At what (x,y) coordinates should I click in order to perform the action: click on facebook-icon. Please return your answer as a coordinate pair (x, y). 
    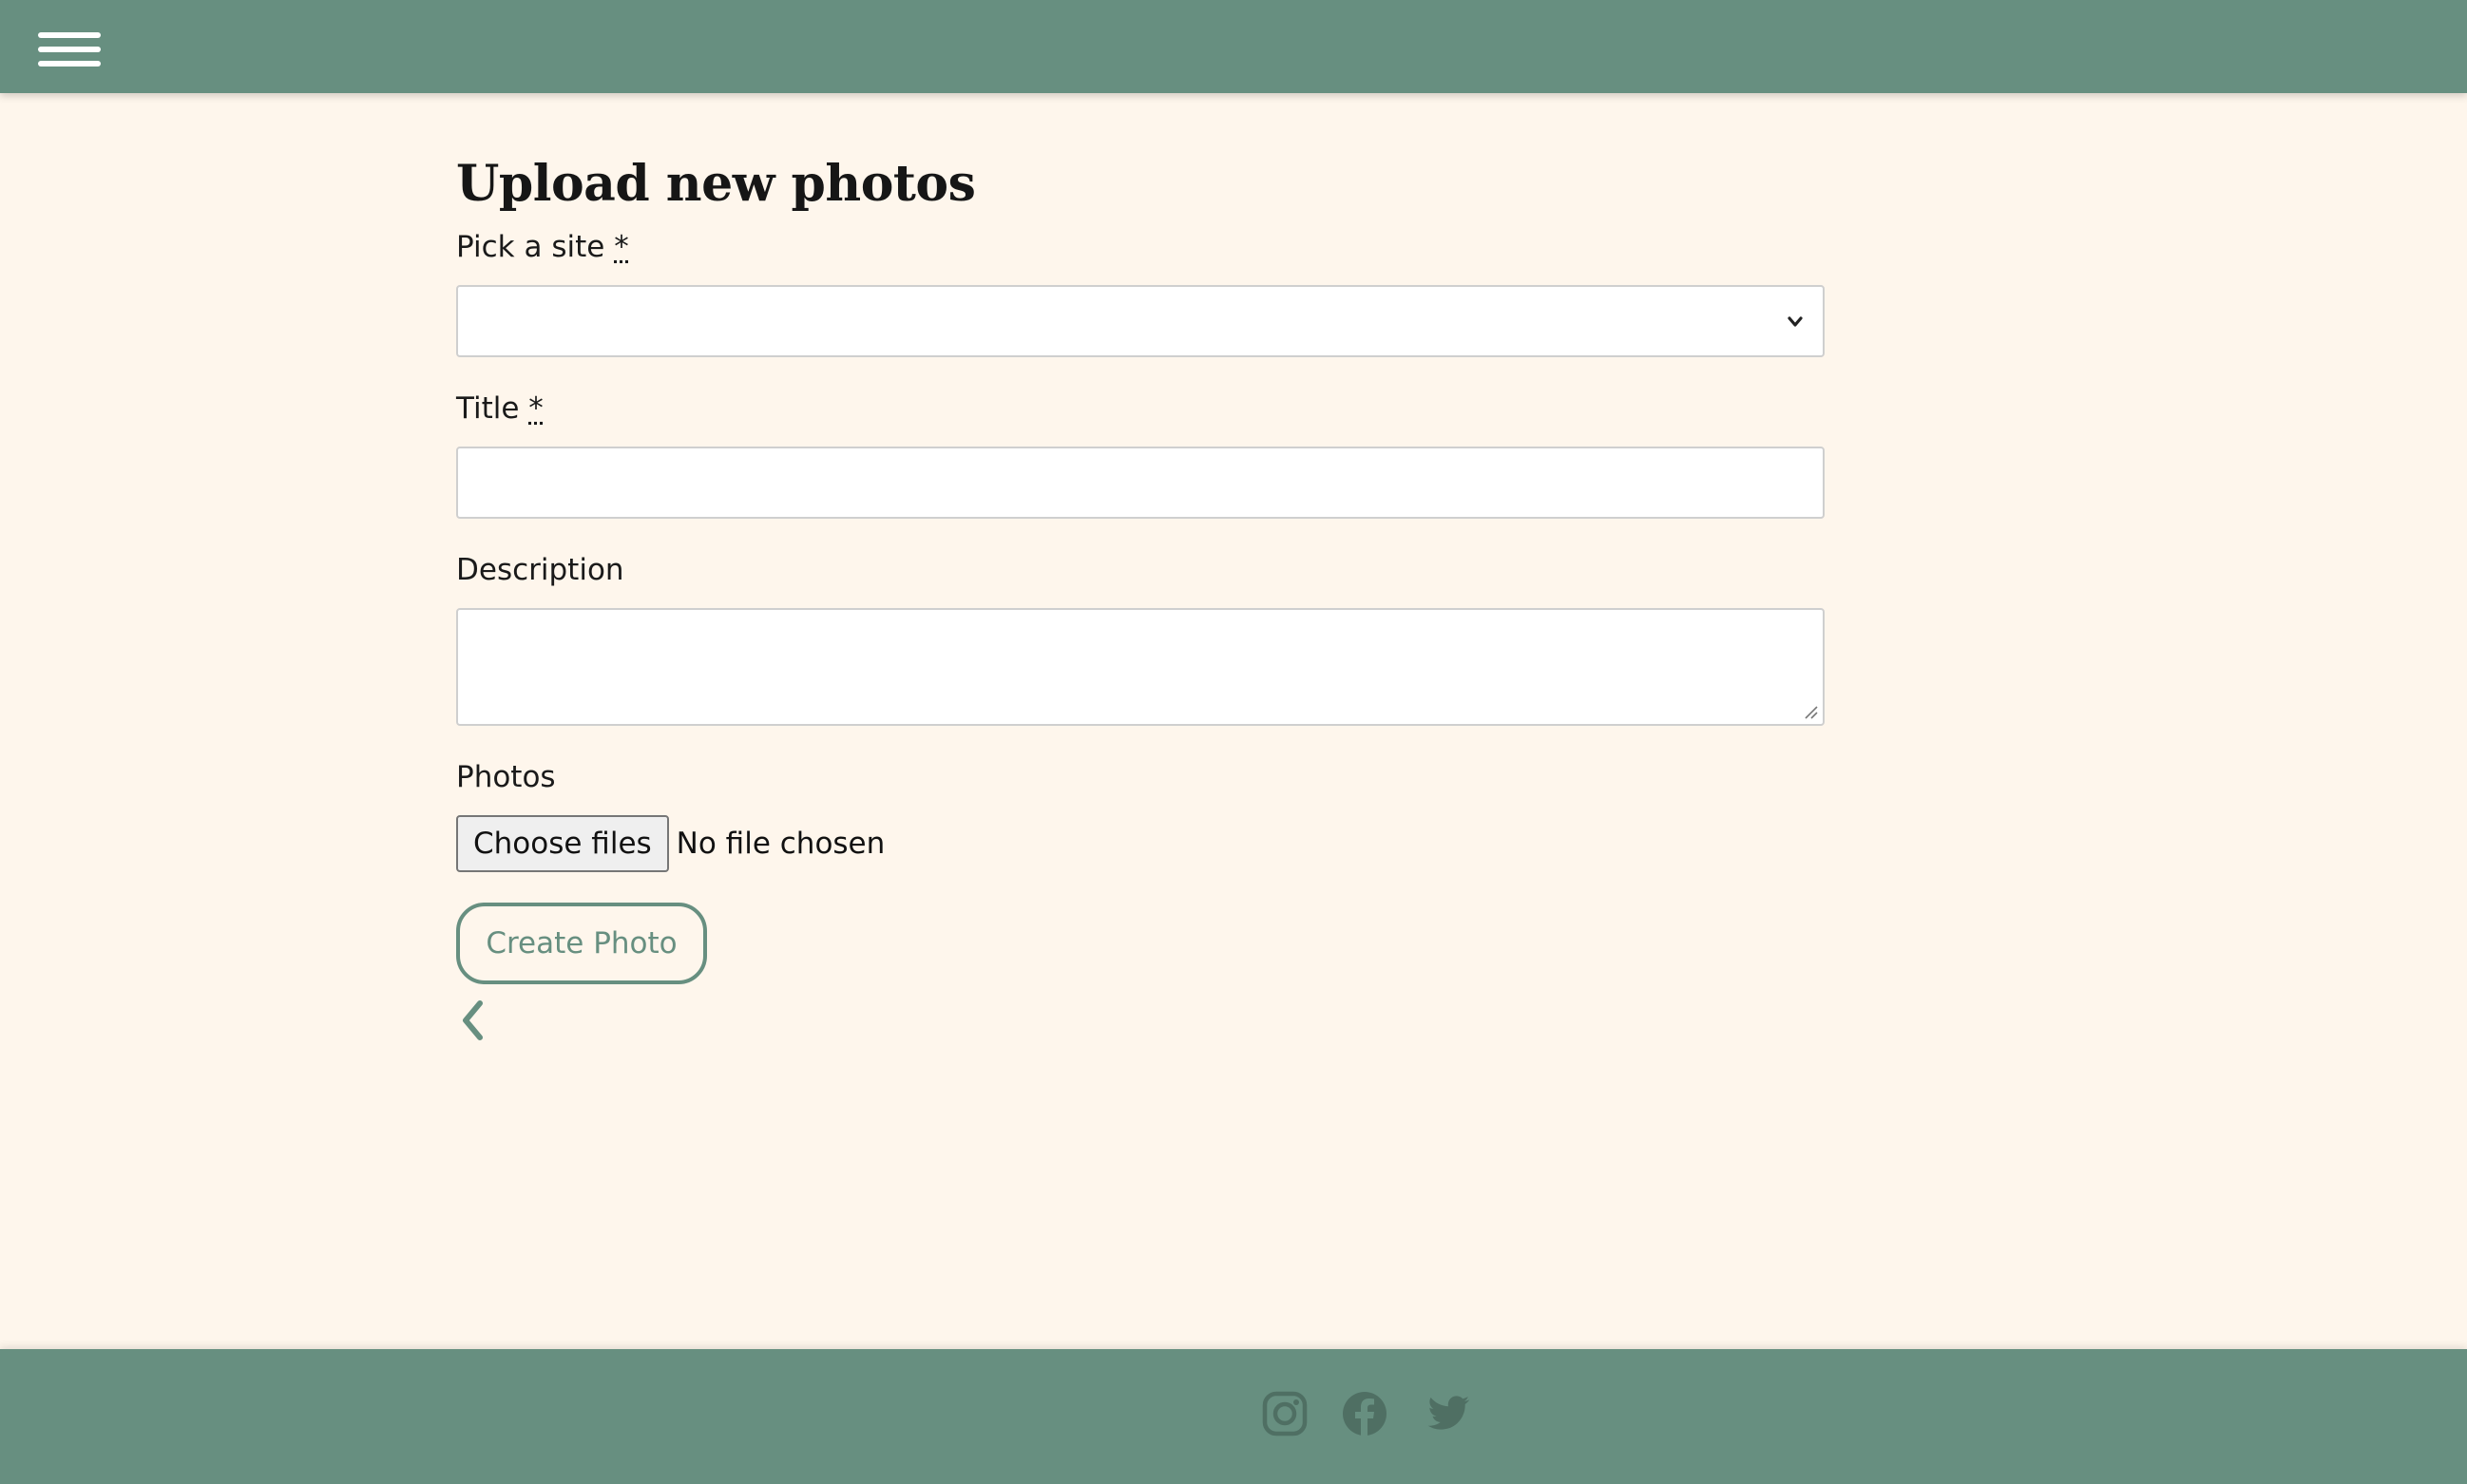
    Looking at the image, I should click on (1364, 1413).